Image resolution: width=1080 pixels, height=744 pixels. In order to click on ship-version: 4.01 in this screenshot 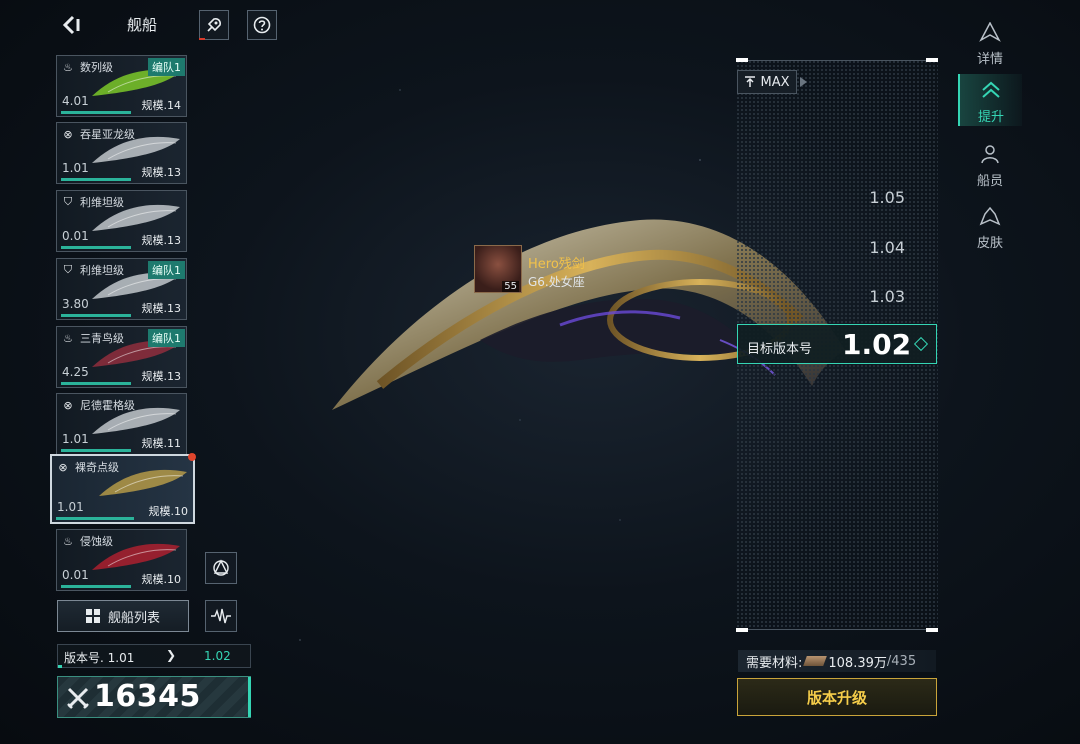, I will do `click(75, 101)`.